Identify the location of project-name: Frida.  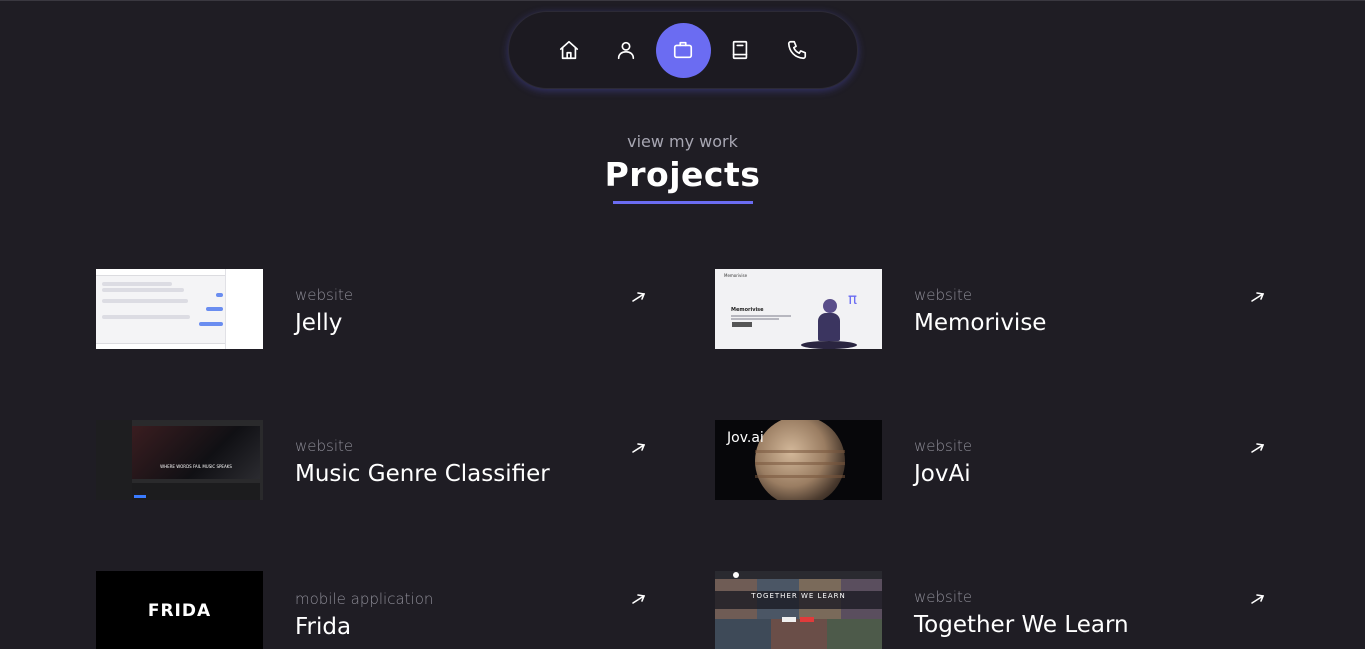
(364, 627).